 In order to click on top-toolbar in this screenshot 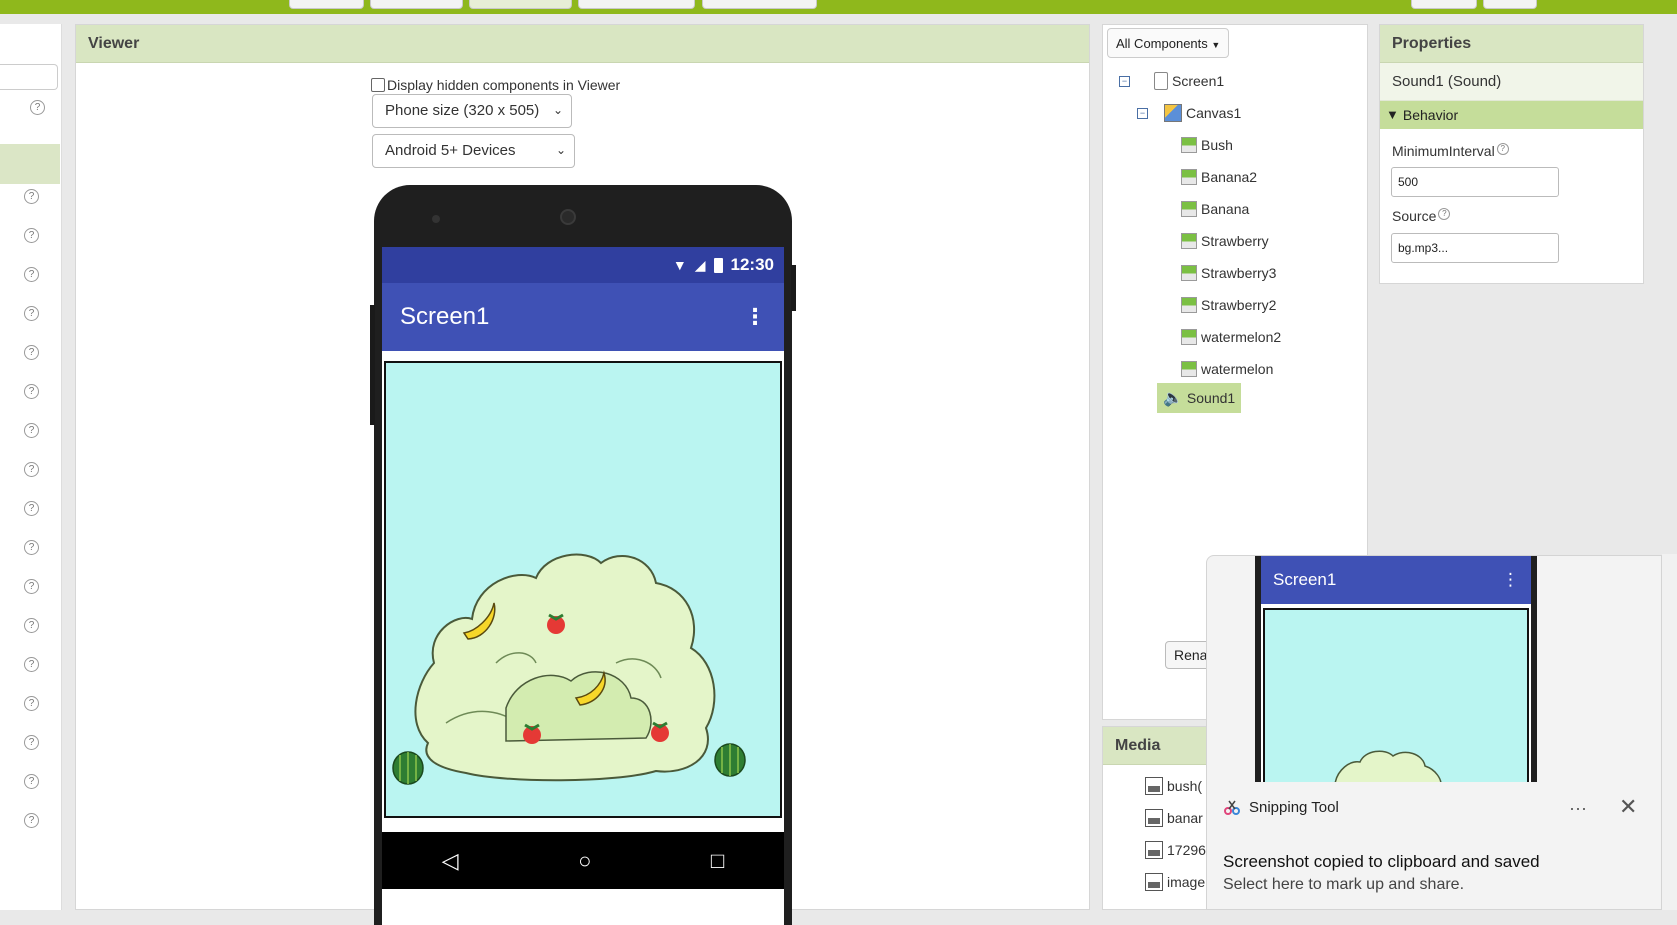, I will do `click(838, 7)`.